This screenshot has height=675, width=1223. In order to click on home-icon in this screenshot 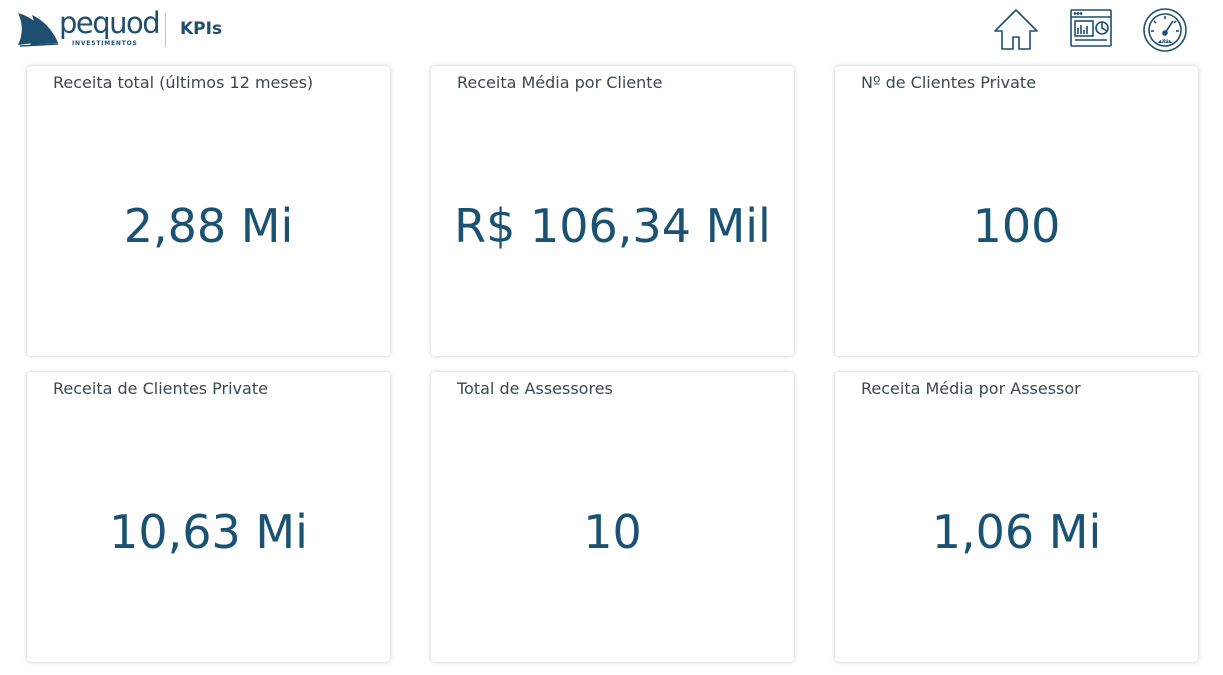, I will do `click(1016, 29)`.